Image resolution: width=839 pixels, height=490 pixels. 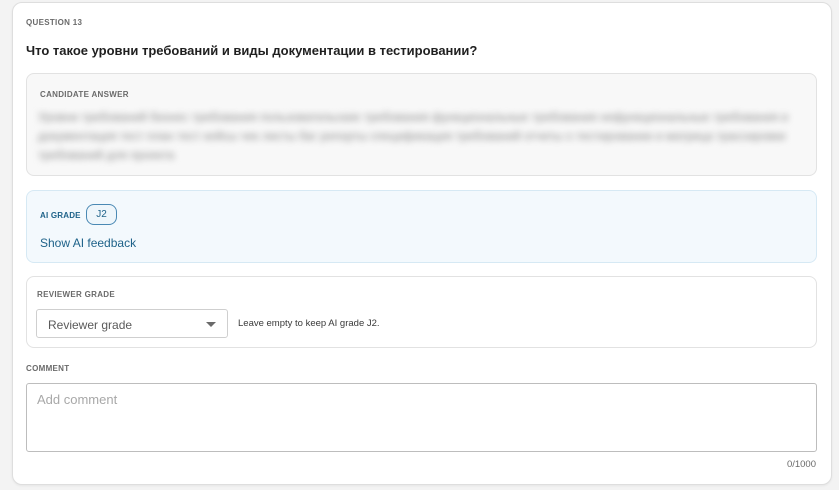 I want to click on ai-grade-label: AI GRADE, so click(x=60, y=215).